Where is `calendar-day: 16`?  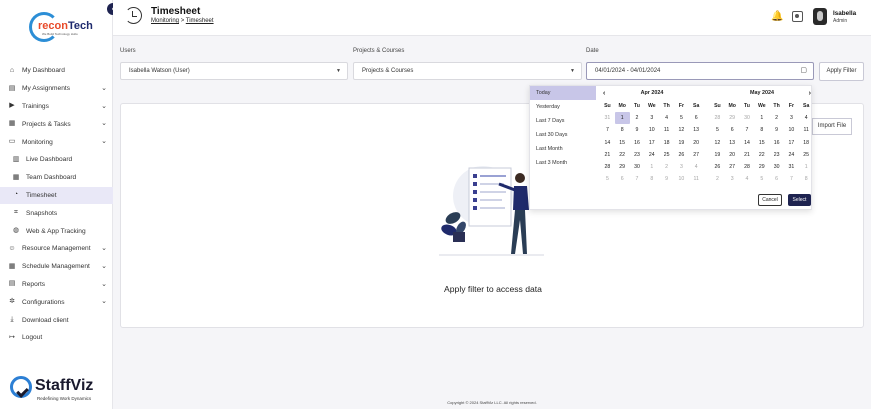
calendar-day: 16 is located at coordinates (637, 143).